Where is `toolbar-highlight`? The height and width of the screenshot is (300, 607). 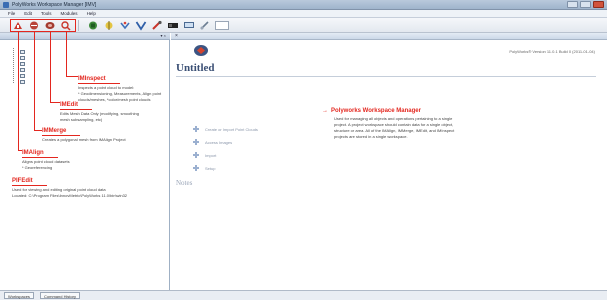 toolbar-highlight is located at coordinates (43, 25).